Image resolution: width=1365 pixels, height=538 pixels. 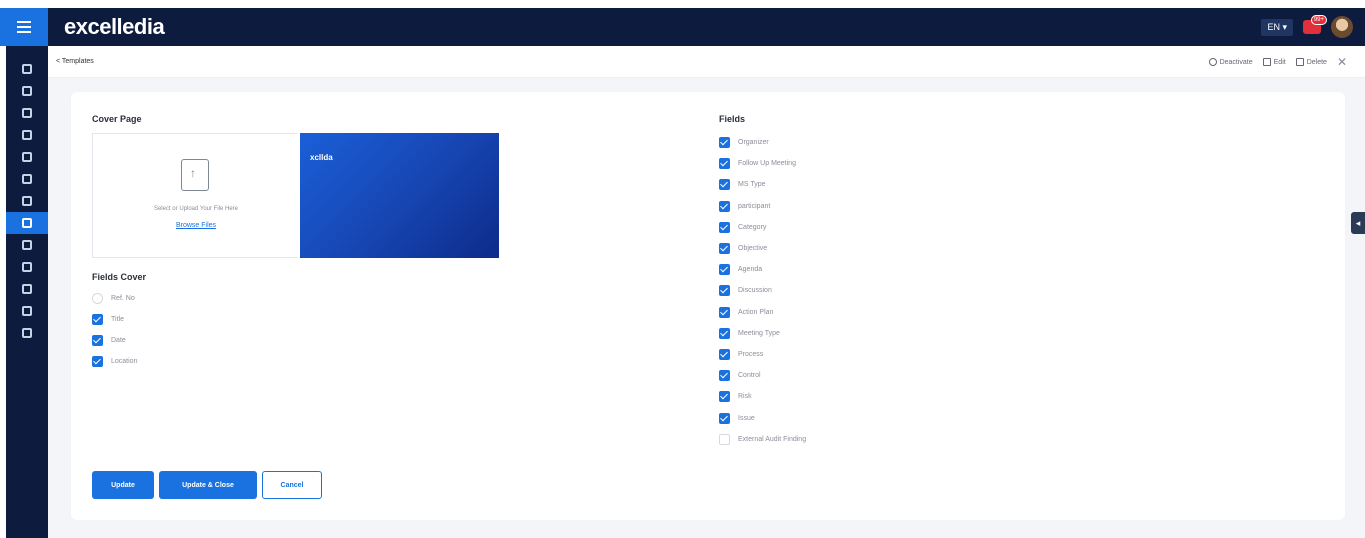 What do you see at coordinates (745, 291) in the screenshot?
I see `field-item: Discussion` at bounding box center [745, 291].